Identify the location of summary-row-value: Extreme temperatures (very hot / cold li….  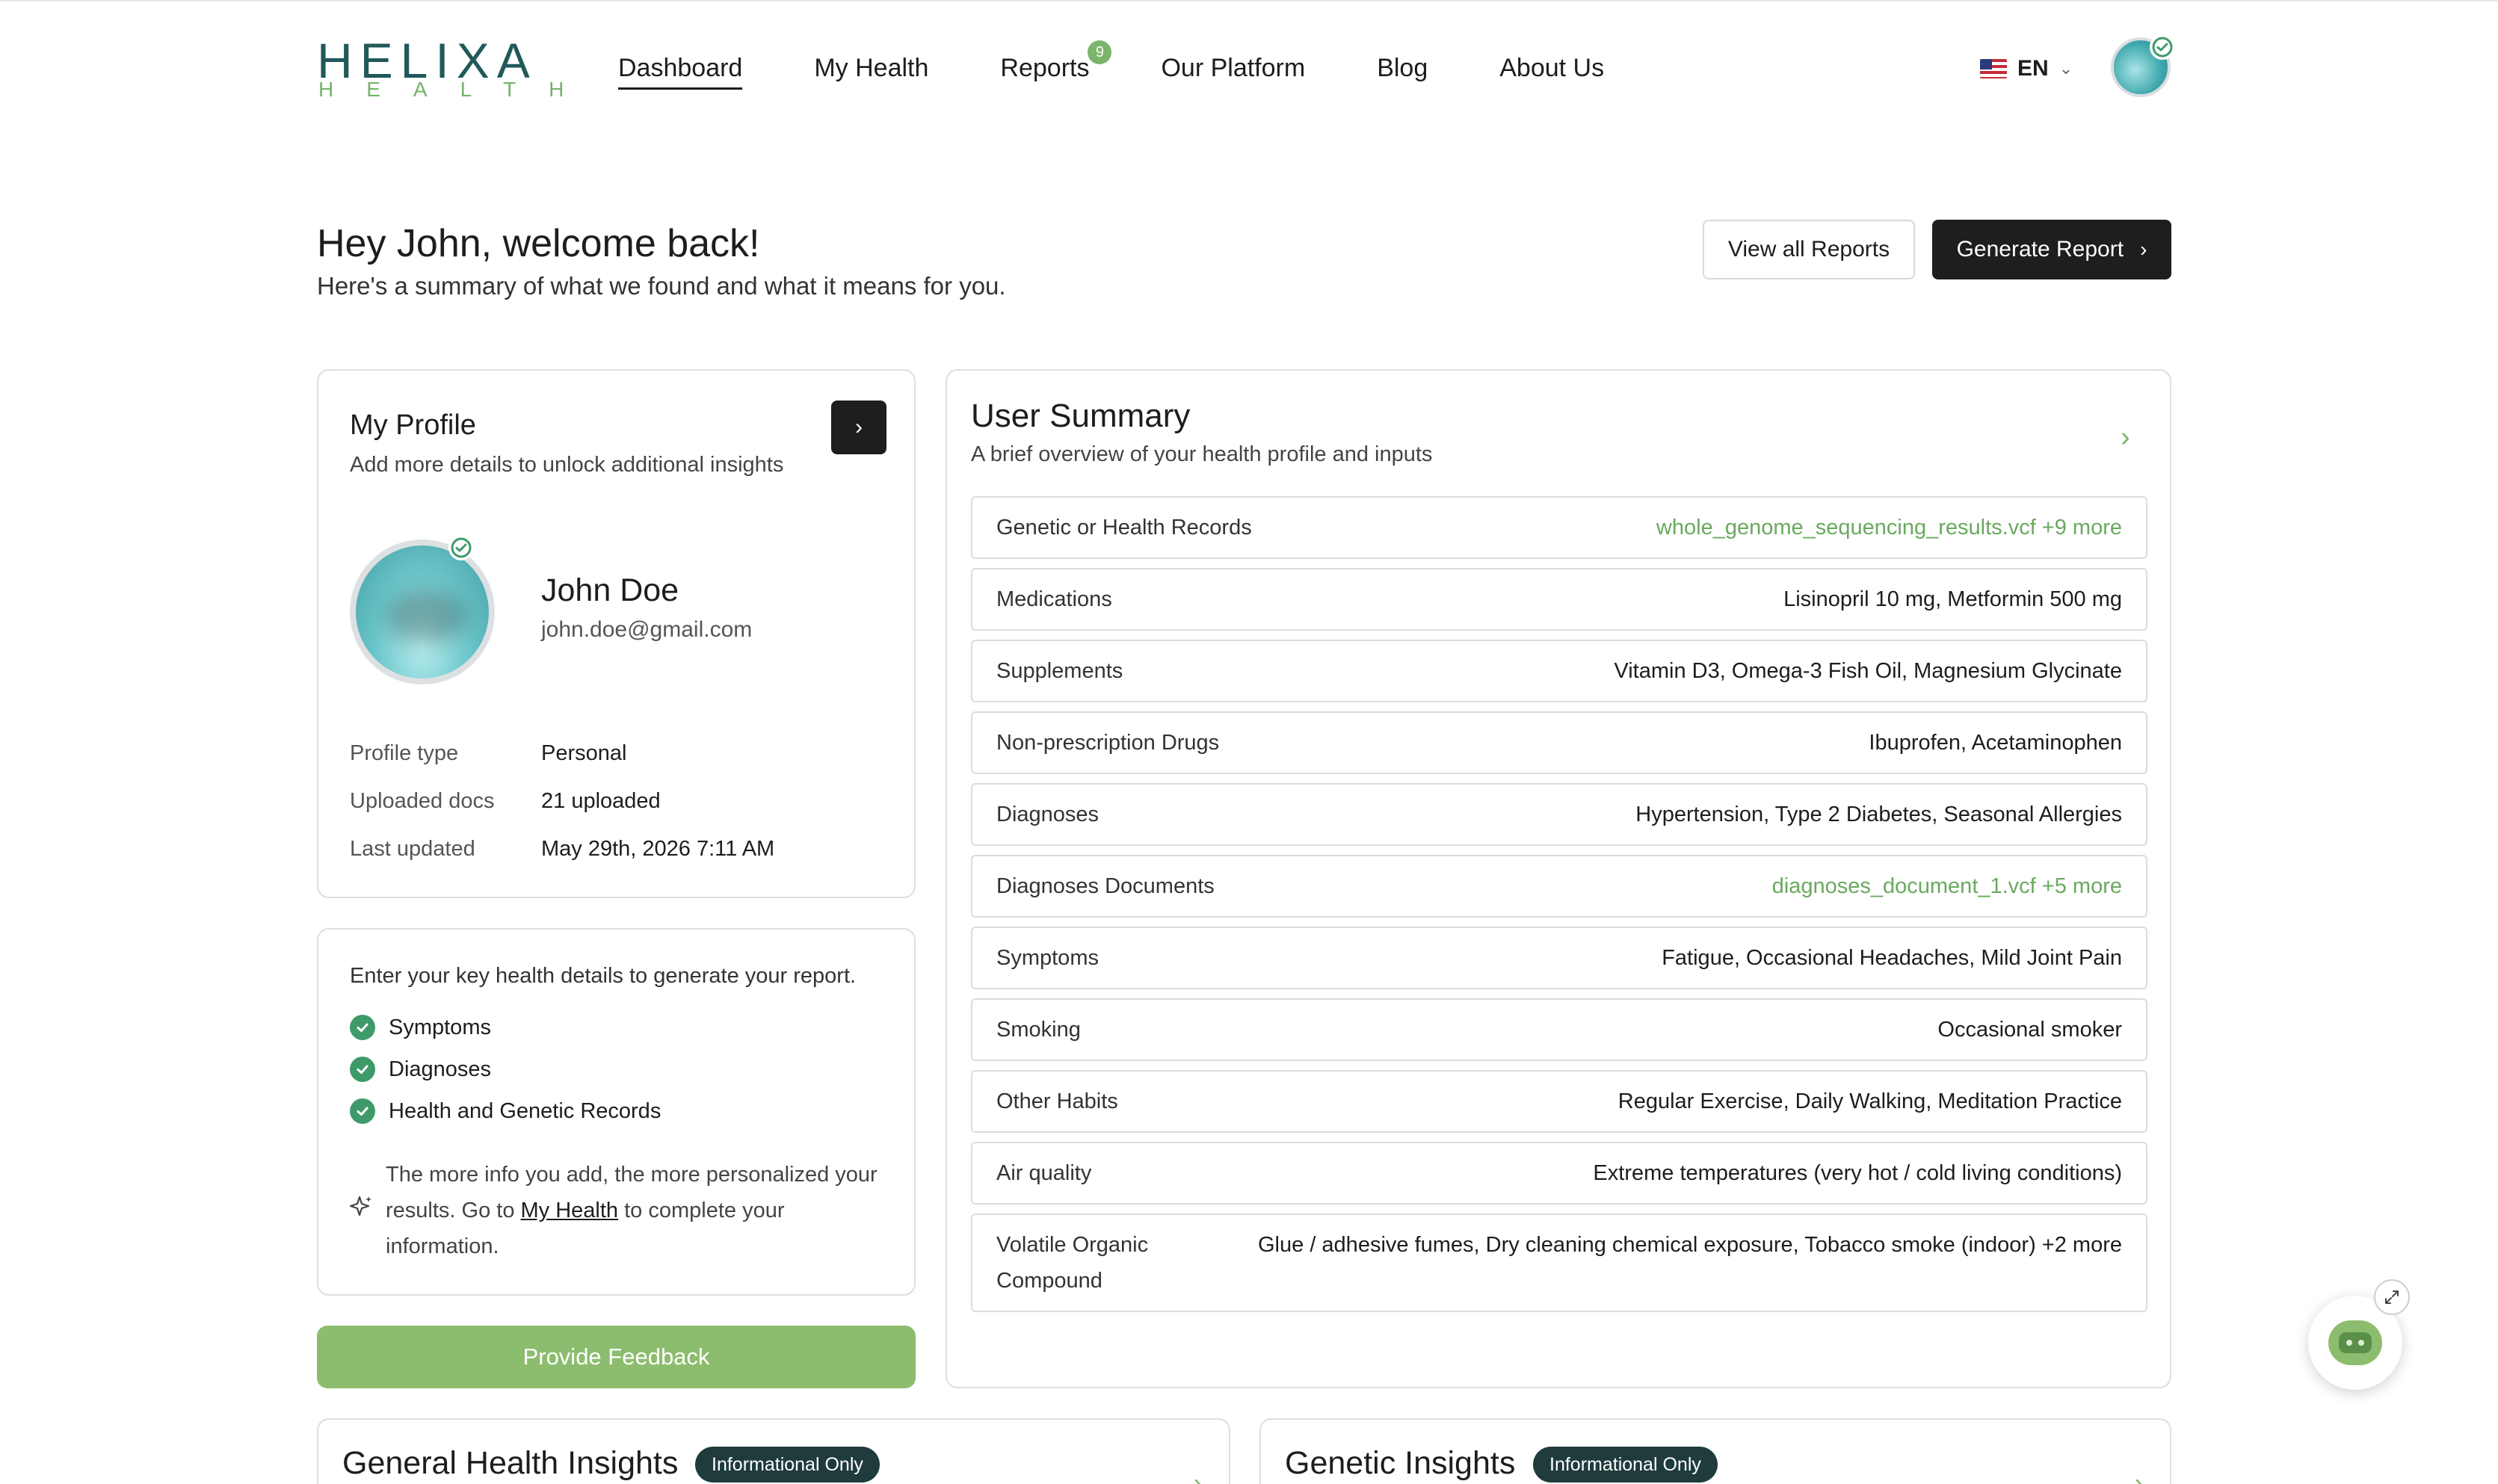
(1857, 1173).